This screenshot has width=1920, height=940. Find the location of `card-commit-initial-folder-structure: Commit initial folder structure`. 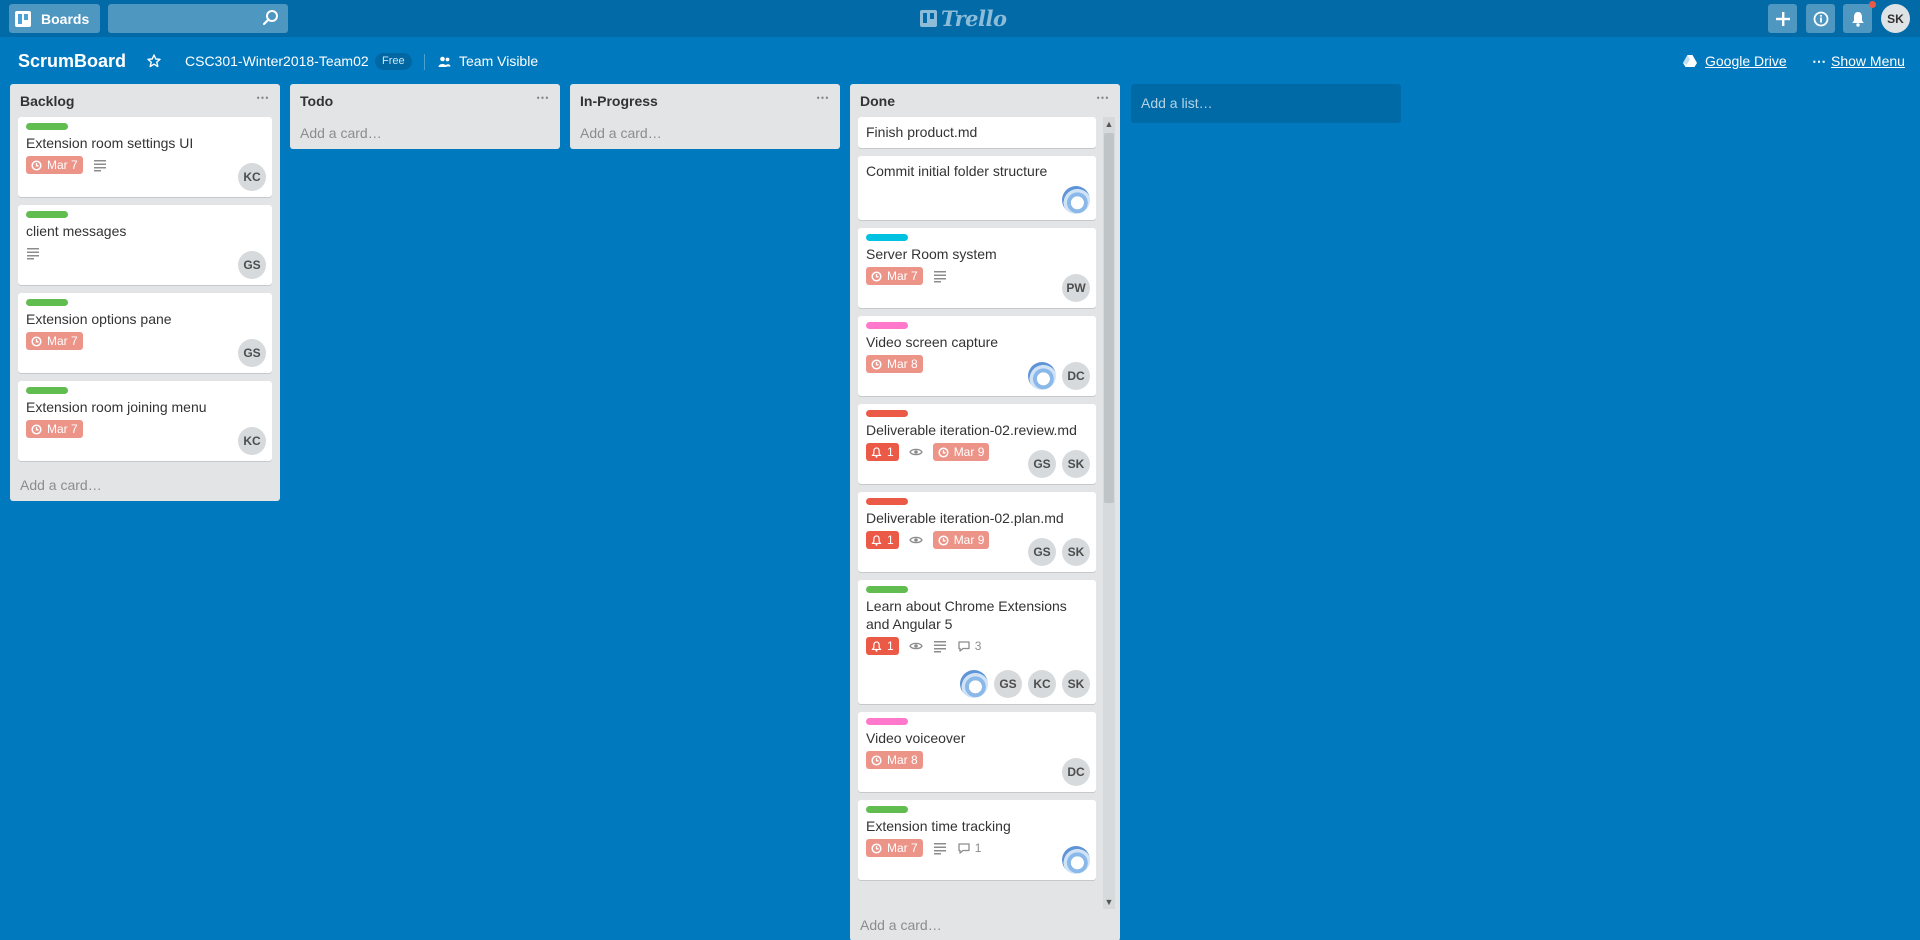

card-commit-initial-folder-structure: Commit initial folder structure is located at coordinates (977, 188).